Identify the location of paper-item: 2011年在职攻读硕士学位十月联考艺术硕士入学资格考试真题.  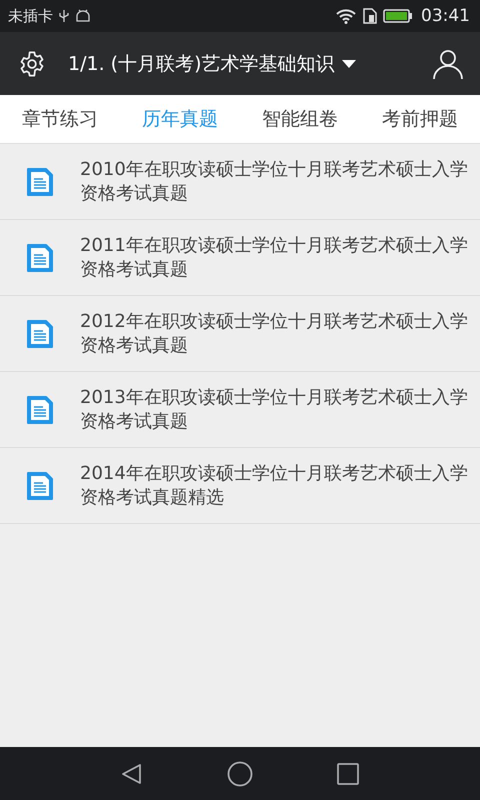
(240, 258).